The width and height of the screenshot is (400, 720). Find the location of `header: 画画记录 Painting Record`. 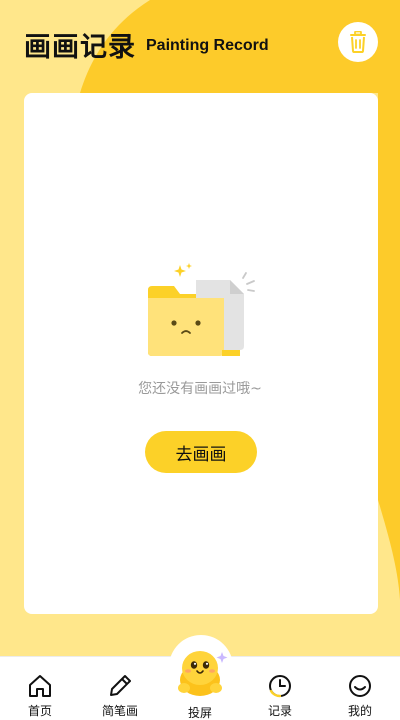

header: 画画记录 Painting Record is located at coordinates (146, 44).